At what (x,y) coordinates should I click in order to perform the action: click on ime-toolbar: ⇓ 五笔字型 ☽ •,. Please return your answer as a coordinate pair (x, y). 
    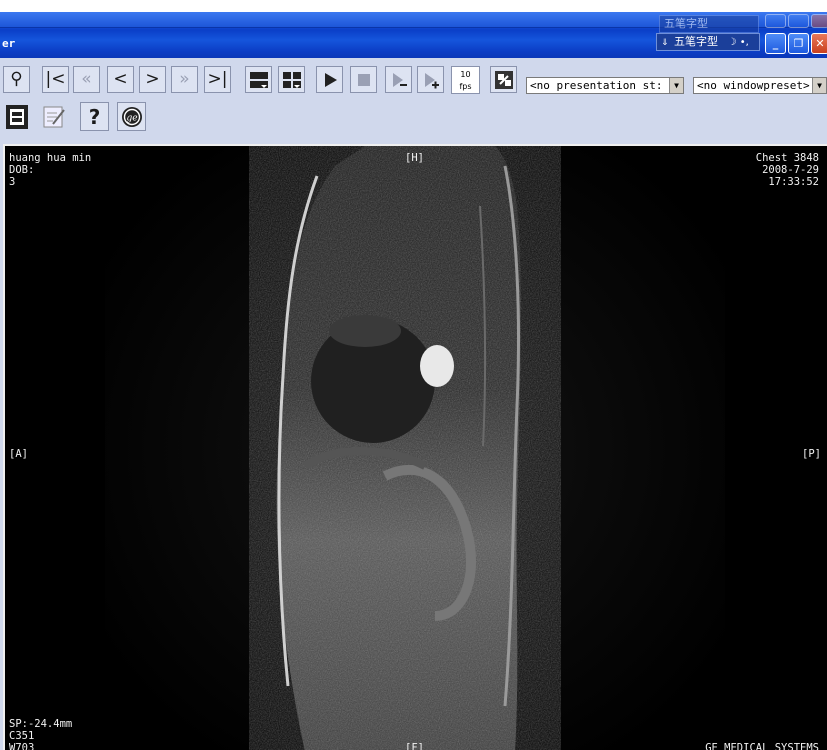
    Looking at the image, I should click on (708, 42).